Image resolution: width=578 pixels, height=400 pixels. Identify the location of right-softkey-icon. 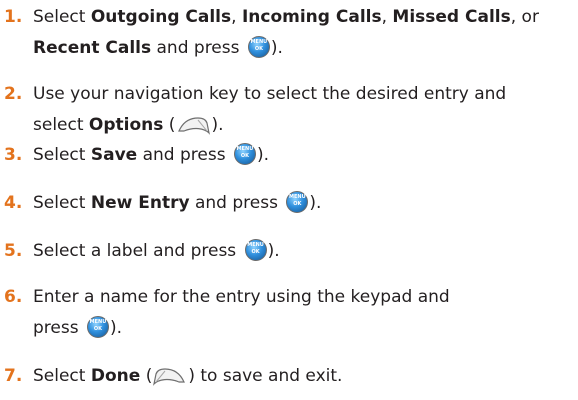
(194, 126).